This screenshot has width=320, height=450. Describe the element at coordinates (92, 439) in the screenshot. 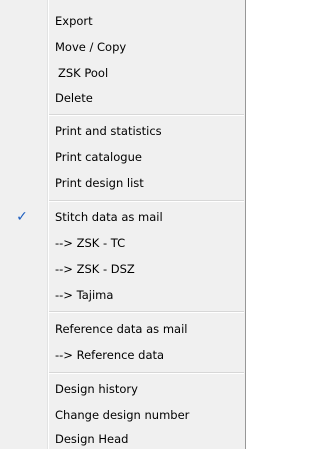

I see `menu-item-label: Design Head` at that location.